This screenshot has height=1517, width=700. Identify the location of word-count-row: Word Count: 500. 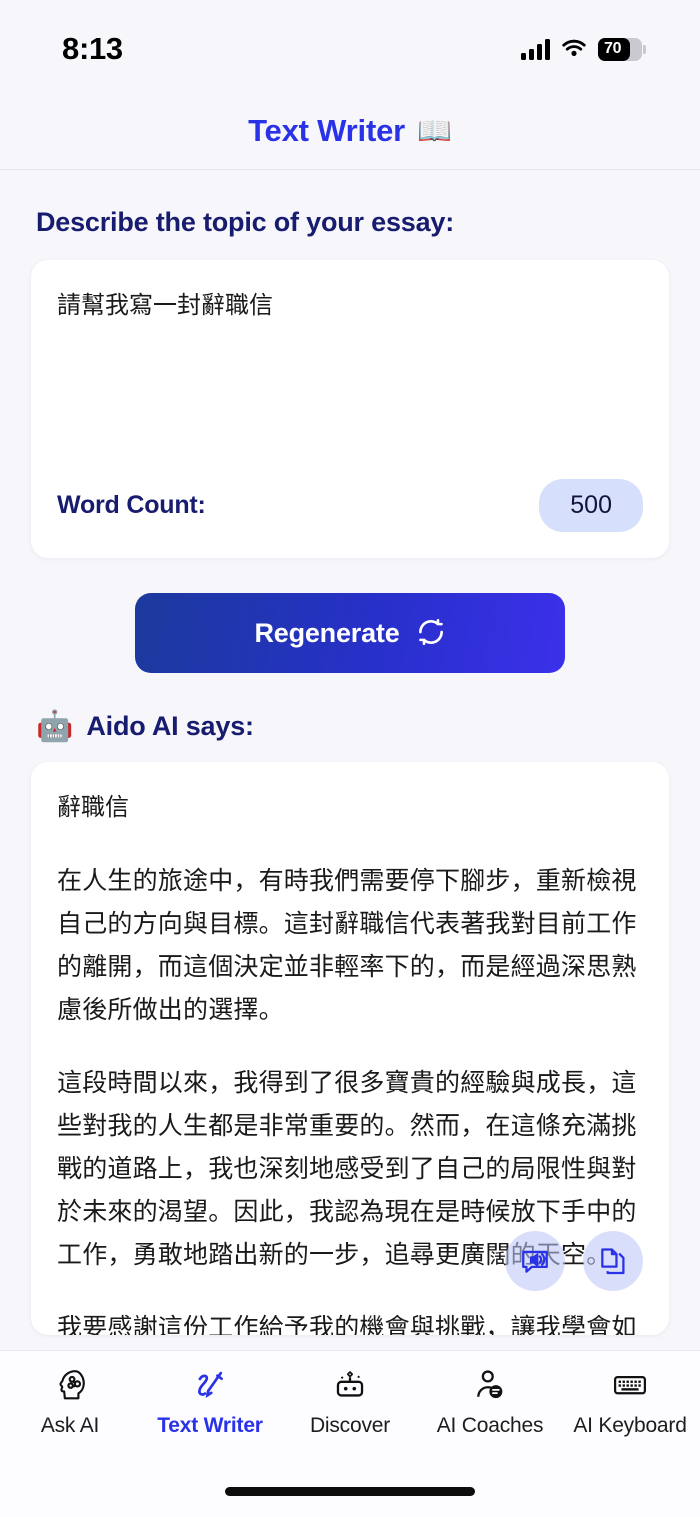
(350, 507).